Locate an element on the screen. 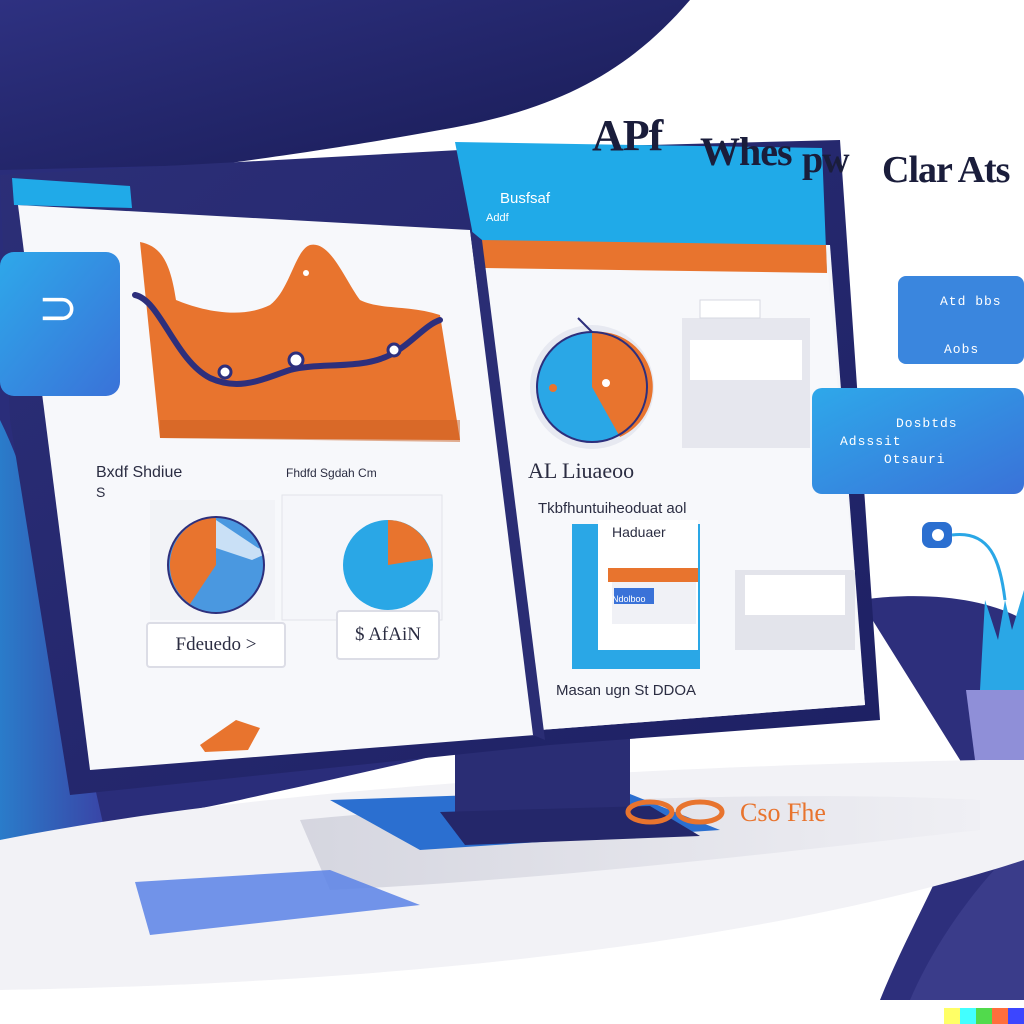  plug-icon is located at coordinates (964, 561).